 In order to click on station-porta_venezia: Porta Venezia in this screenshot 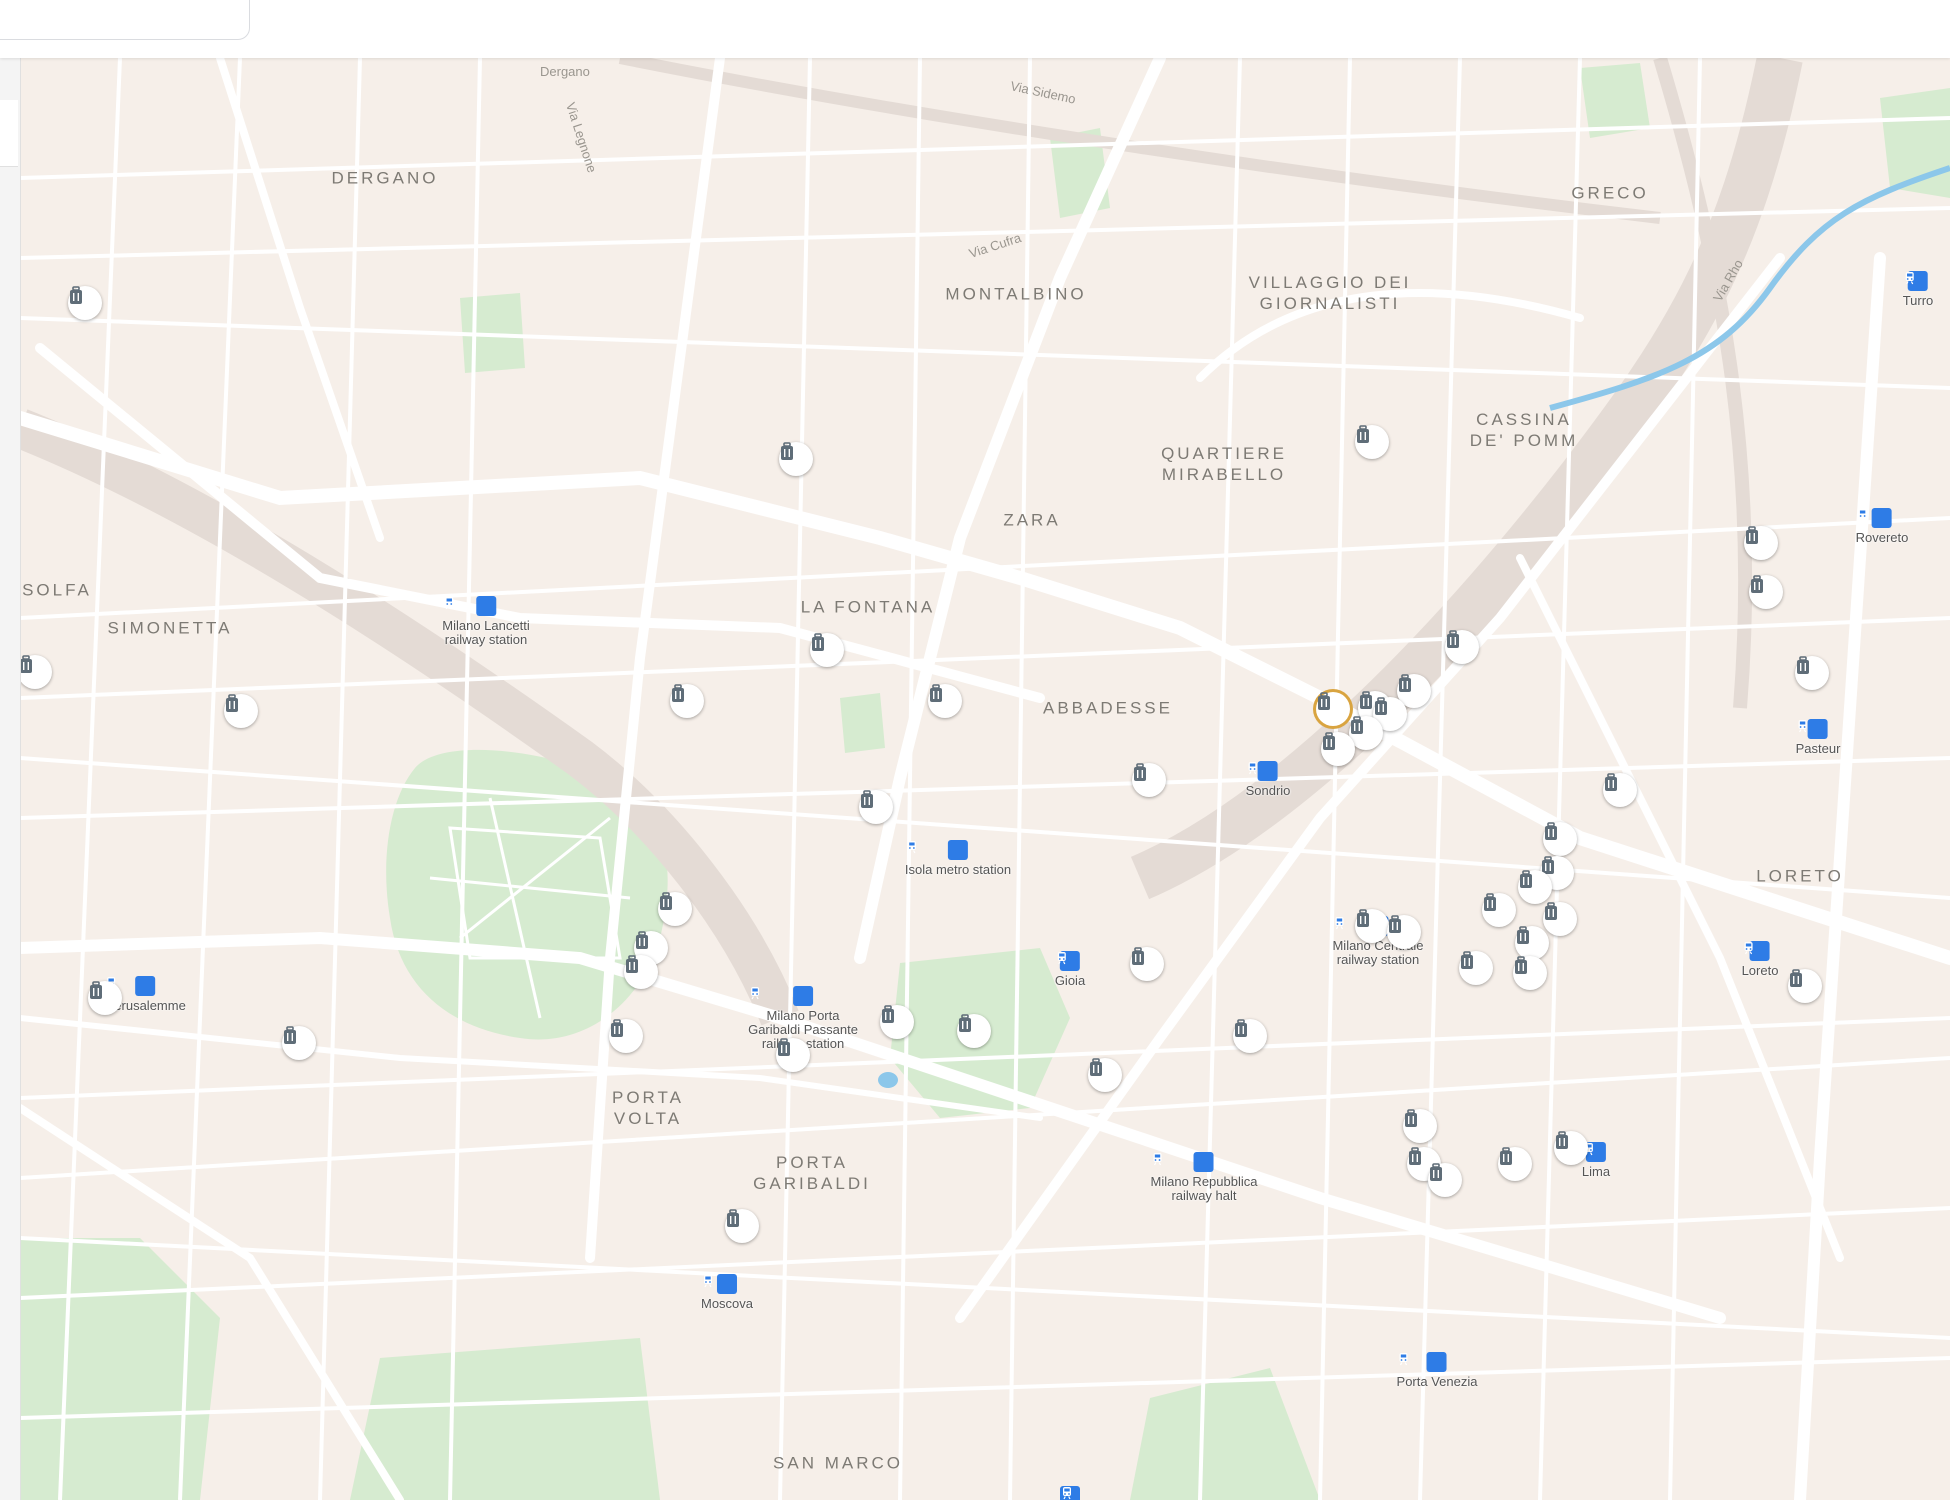, I will do `click(1437, 1370)`.